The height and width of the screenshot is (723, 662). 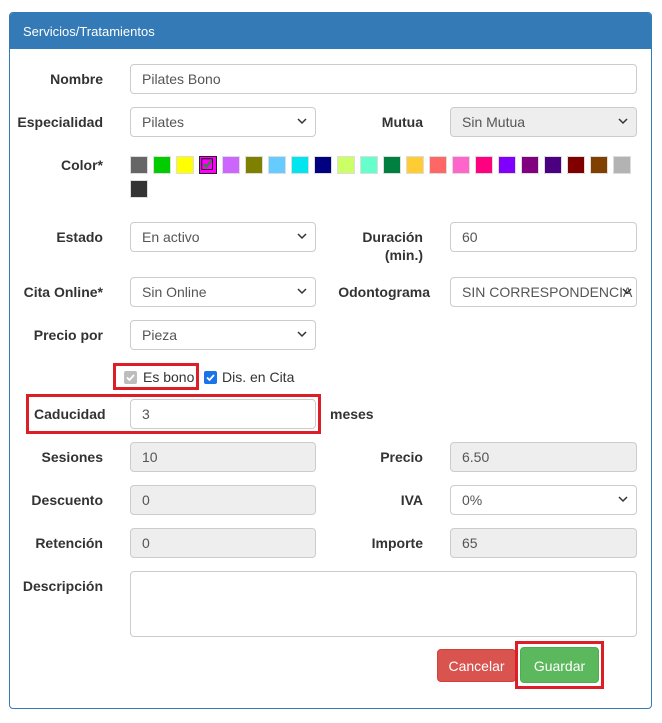 What do you see at coordinates (163, 122) in the screenshot?
I see `especialidad-value: Pilates` at bounding box center [163, 122].